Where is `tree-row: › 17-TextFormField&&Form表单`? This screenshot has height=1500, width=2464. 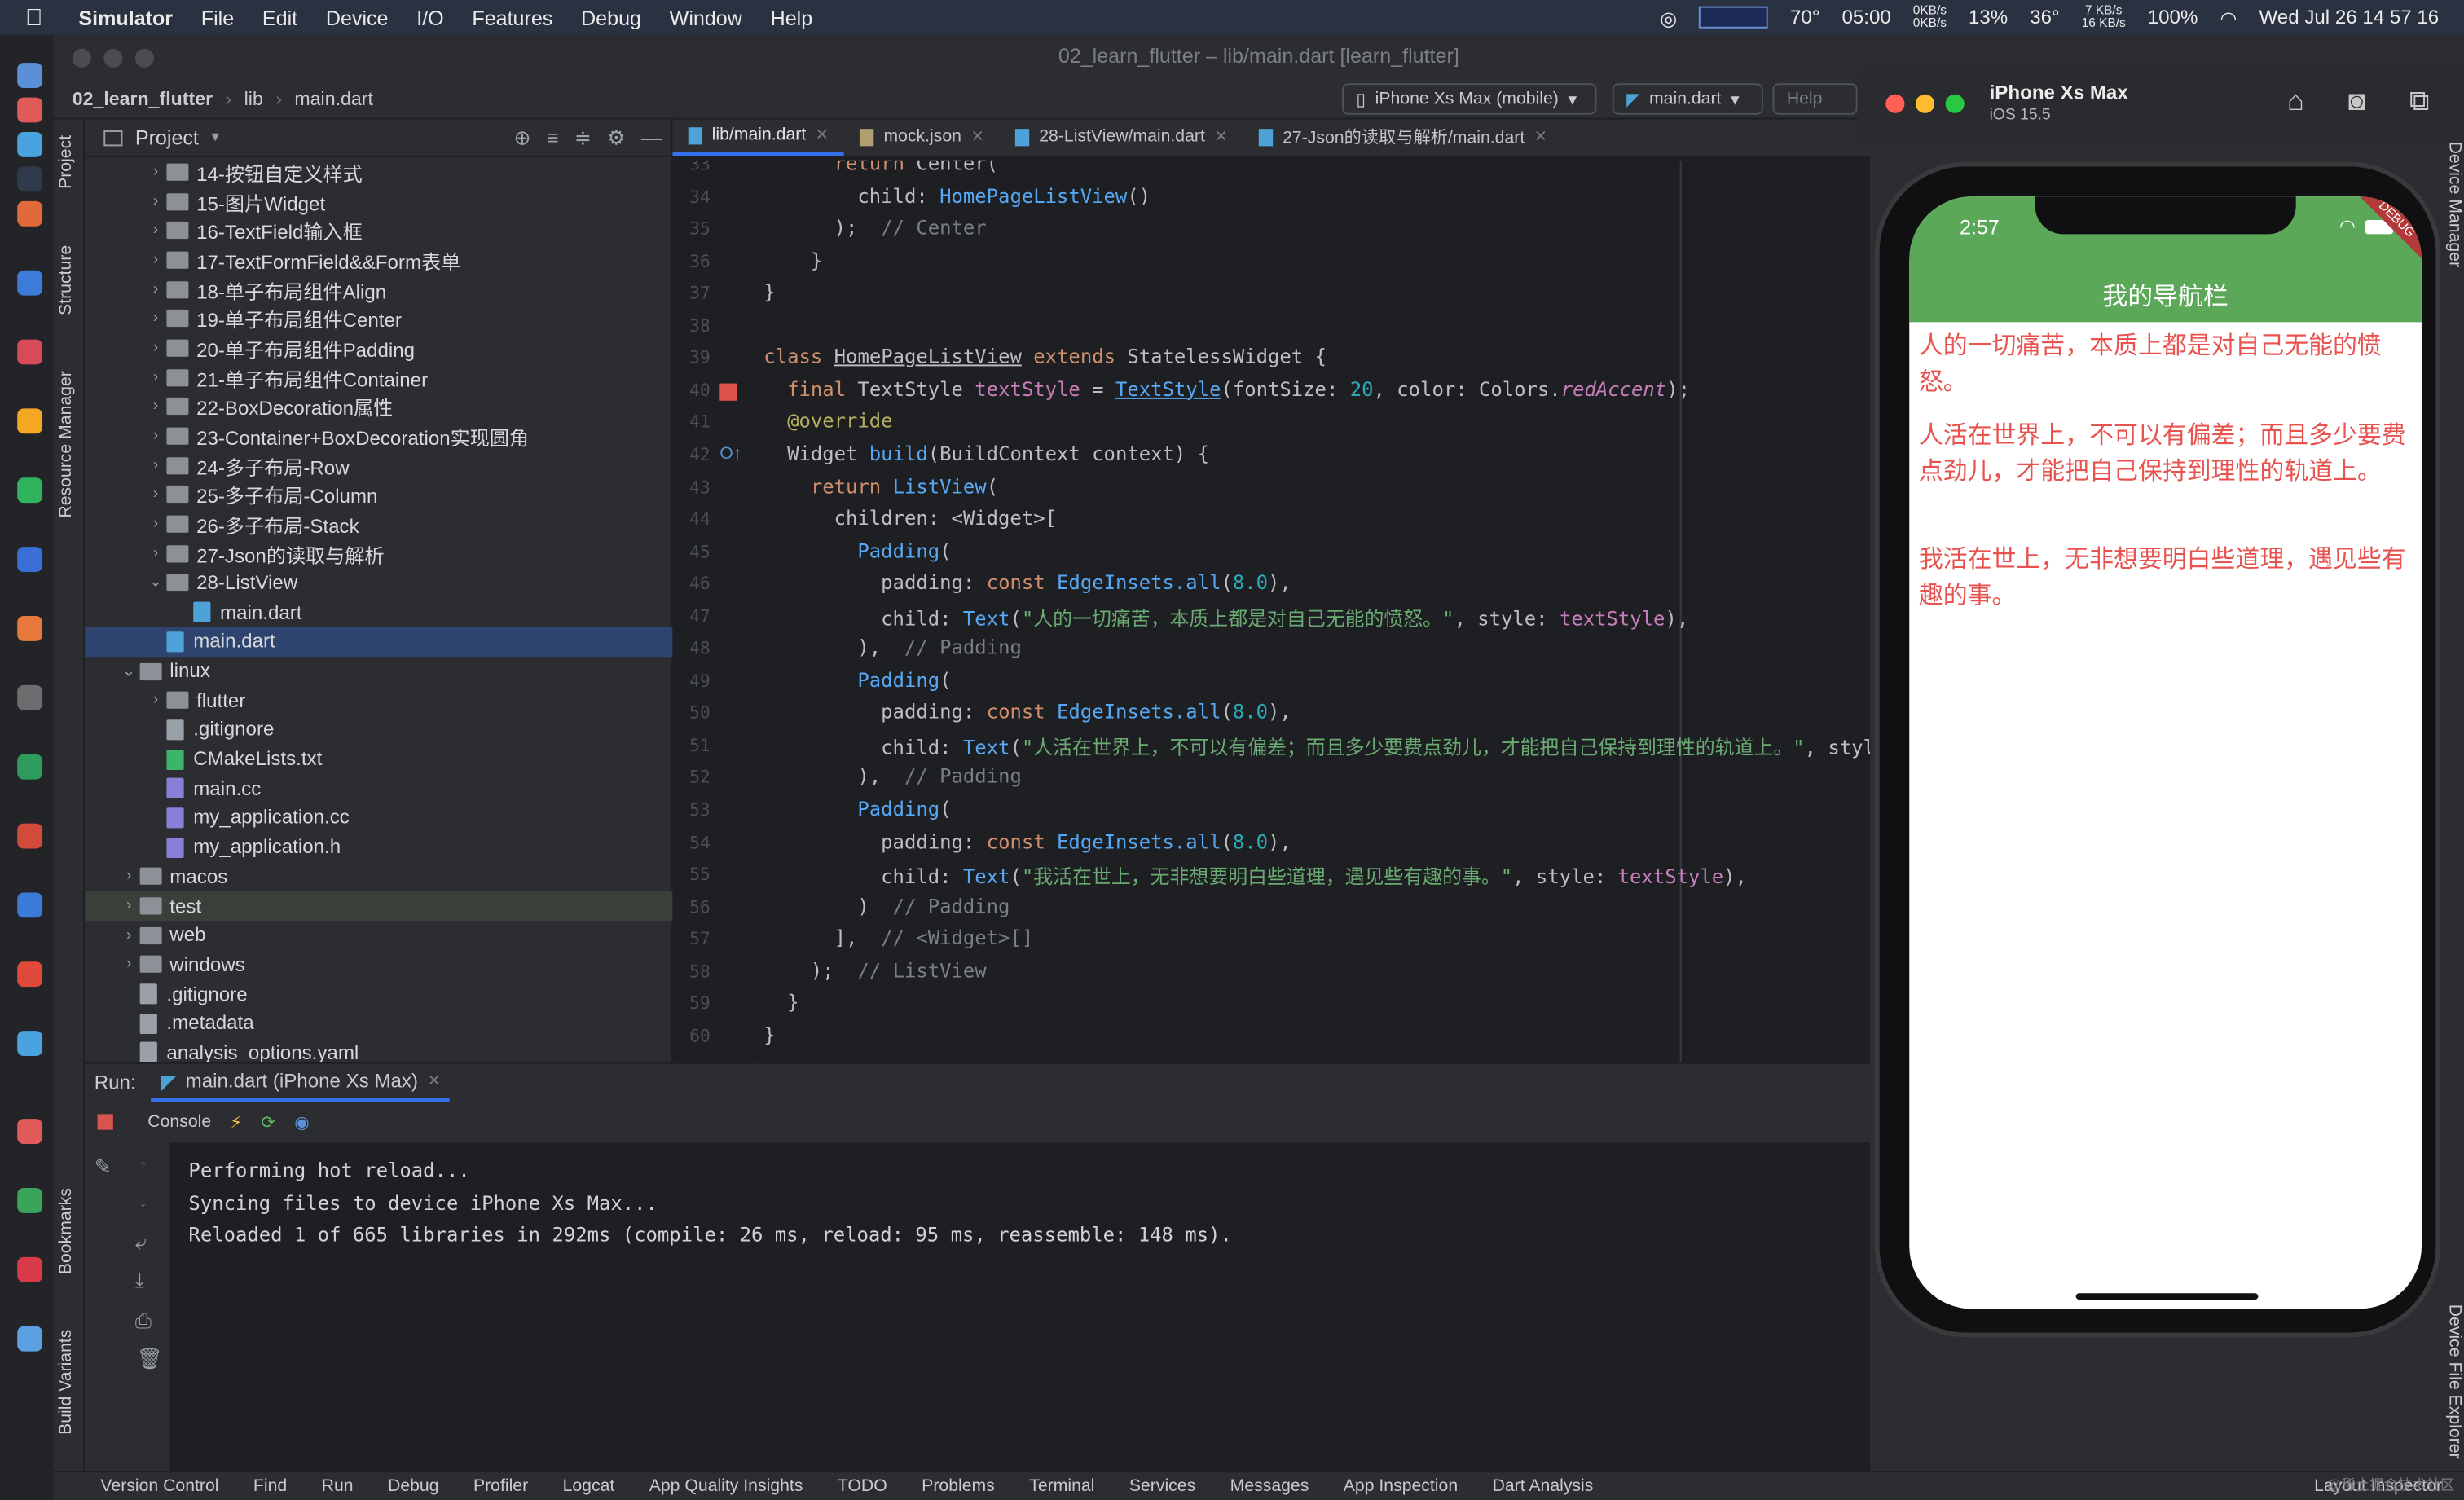
tree-row: › 17-TextFormField&&Form表单 is located at coordinates (378, 260).